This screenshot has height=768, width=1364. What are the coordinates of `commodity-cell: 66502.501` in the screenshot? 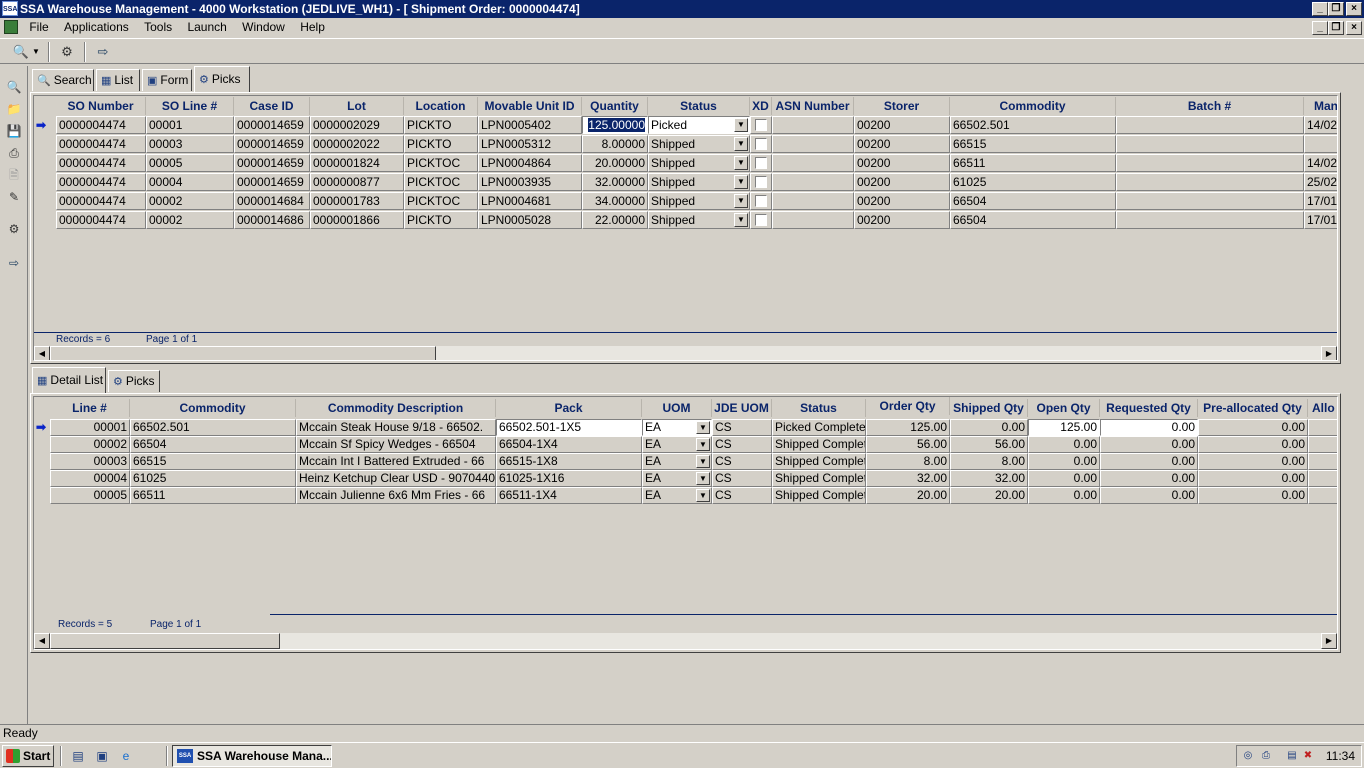 It's located at (1033, 125).